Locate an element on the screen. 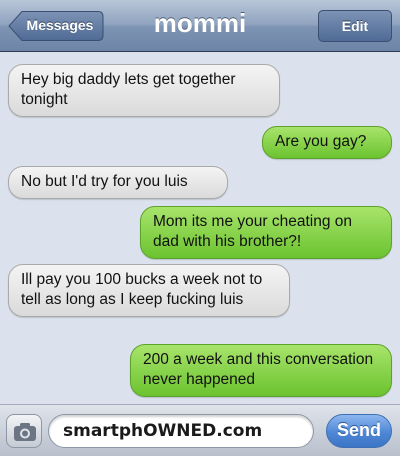 The image size is (400, 456). camera-icon is located at coordinates (25, 432).